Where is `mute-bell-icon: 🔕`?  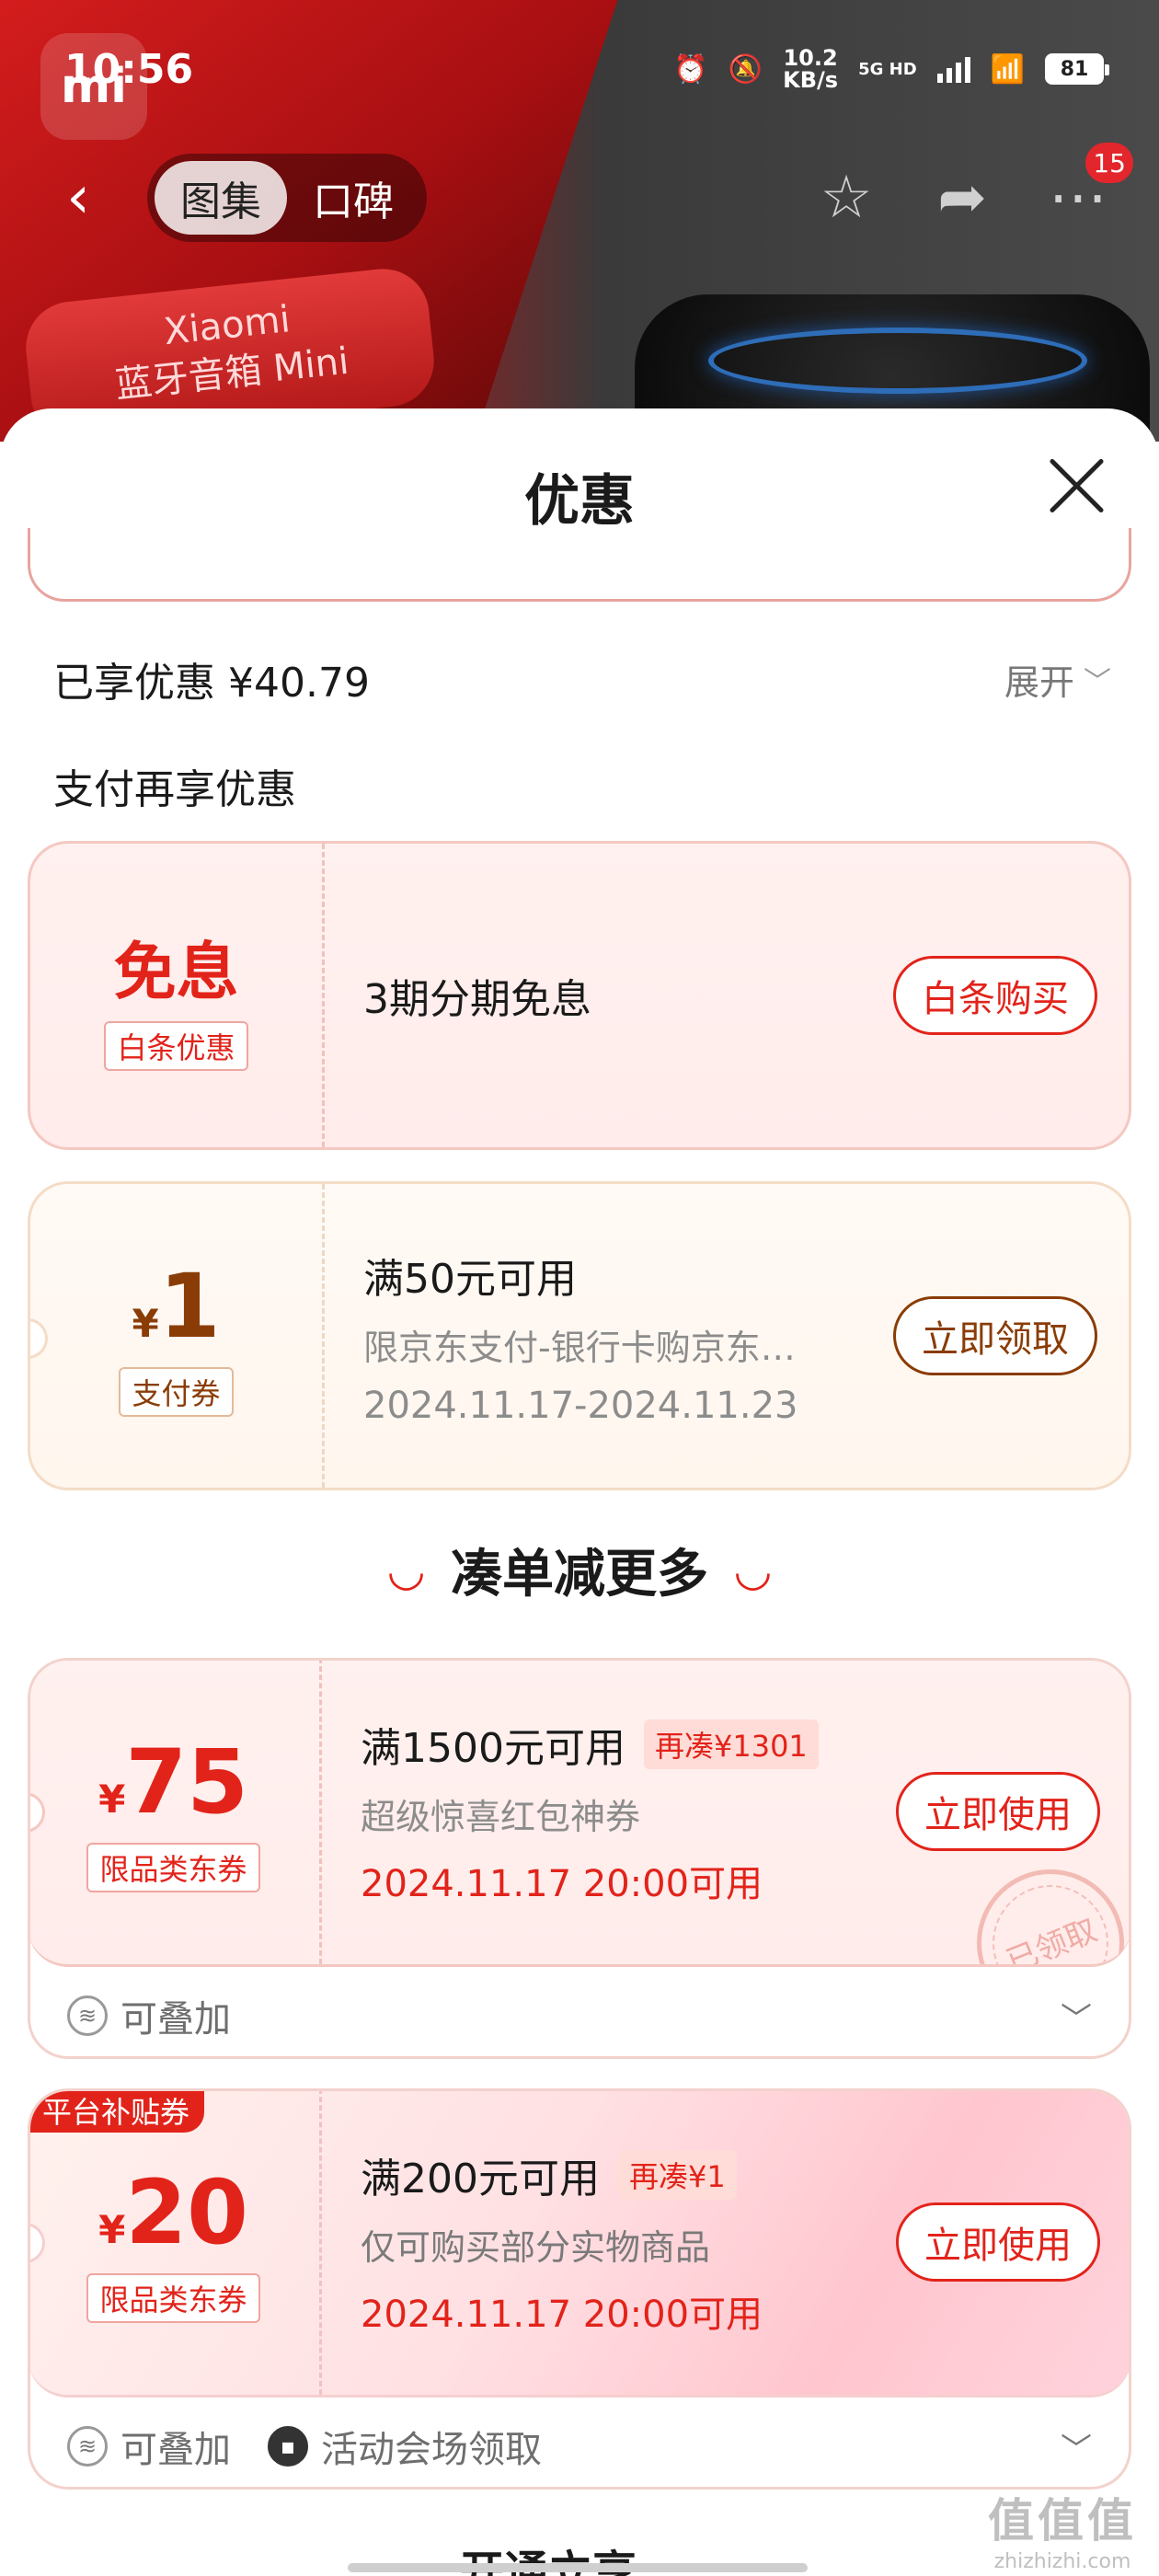 mute-bell-icon: 🔕 is located at coordinates (745, 69).